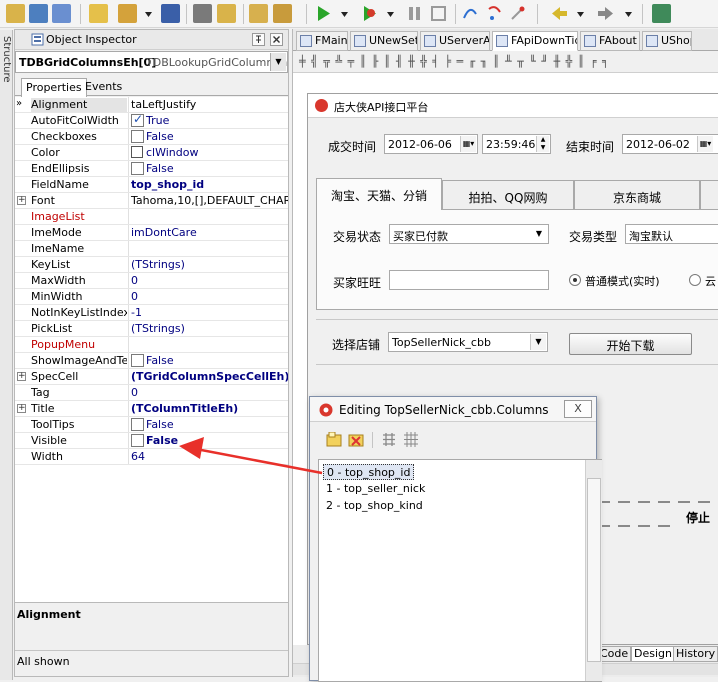  I want to click on view-form-icon, so click(282, 13).